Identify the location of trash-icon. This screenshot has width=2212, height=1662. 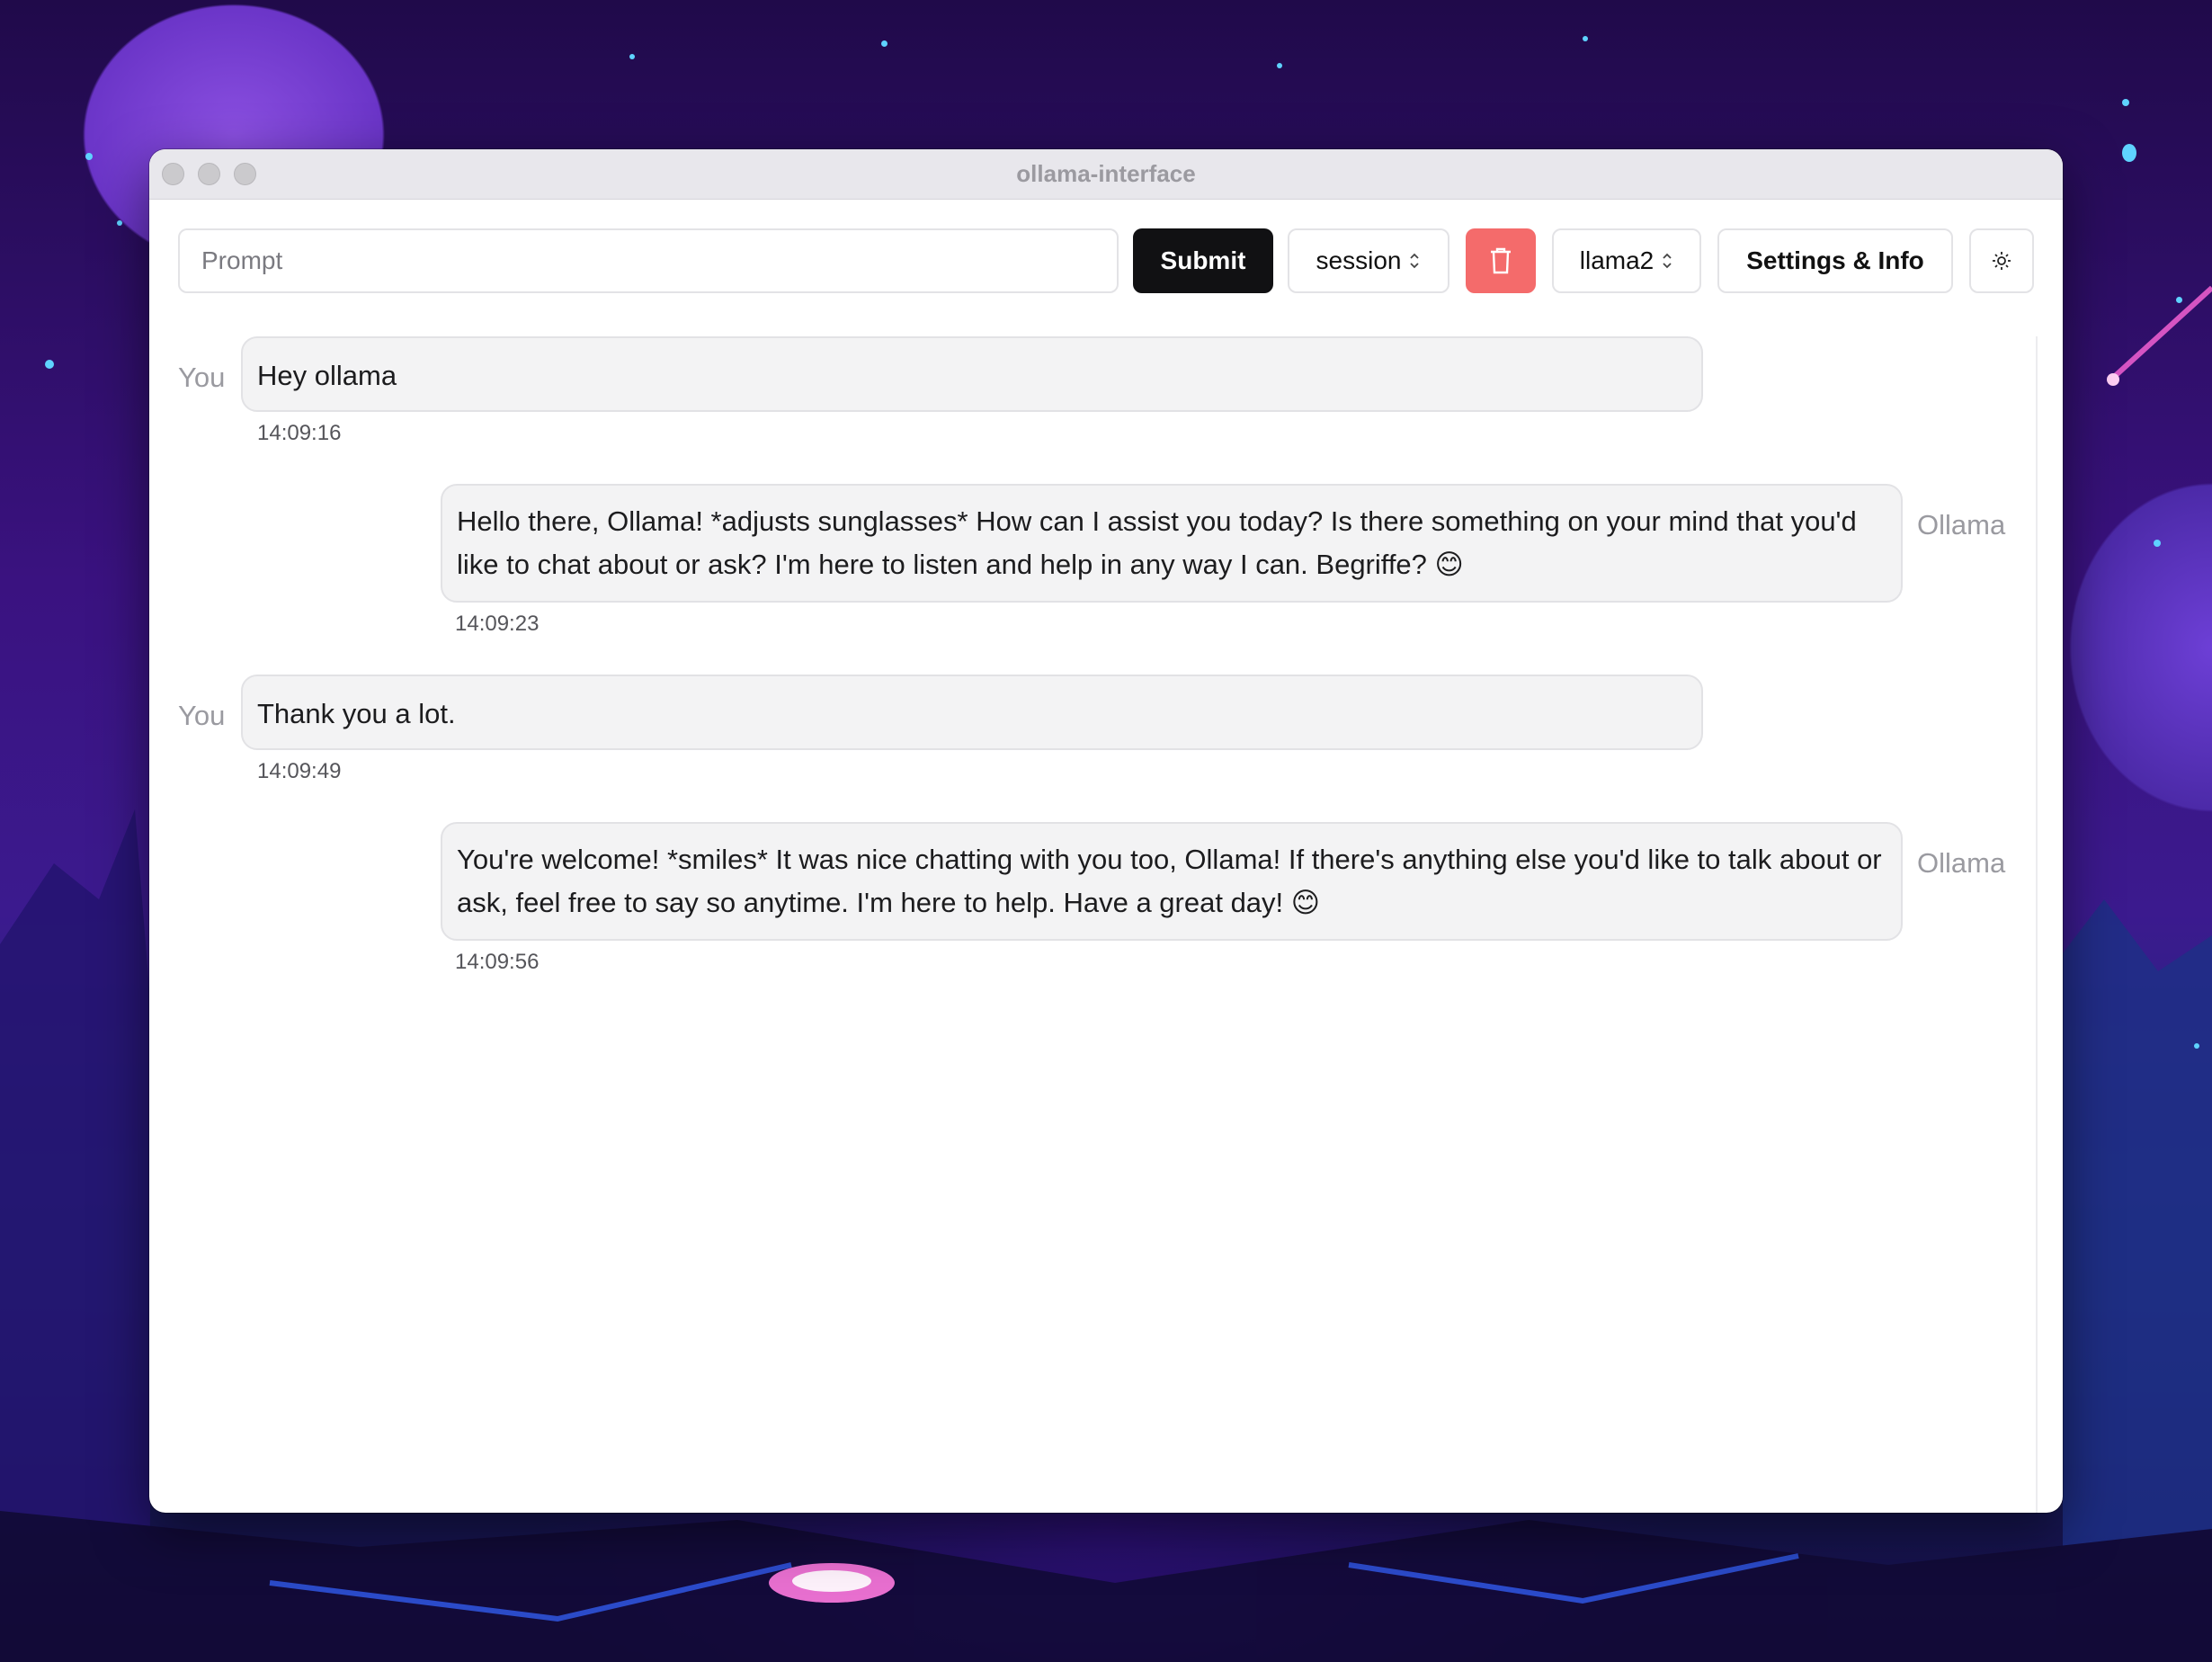
(1501, 260).